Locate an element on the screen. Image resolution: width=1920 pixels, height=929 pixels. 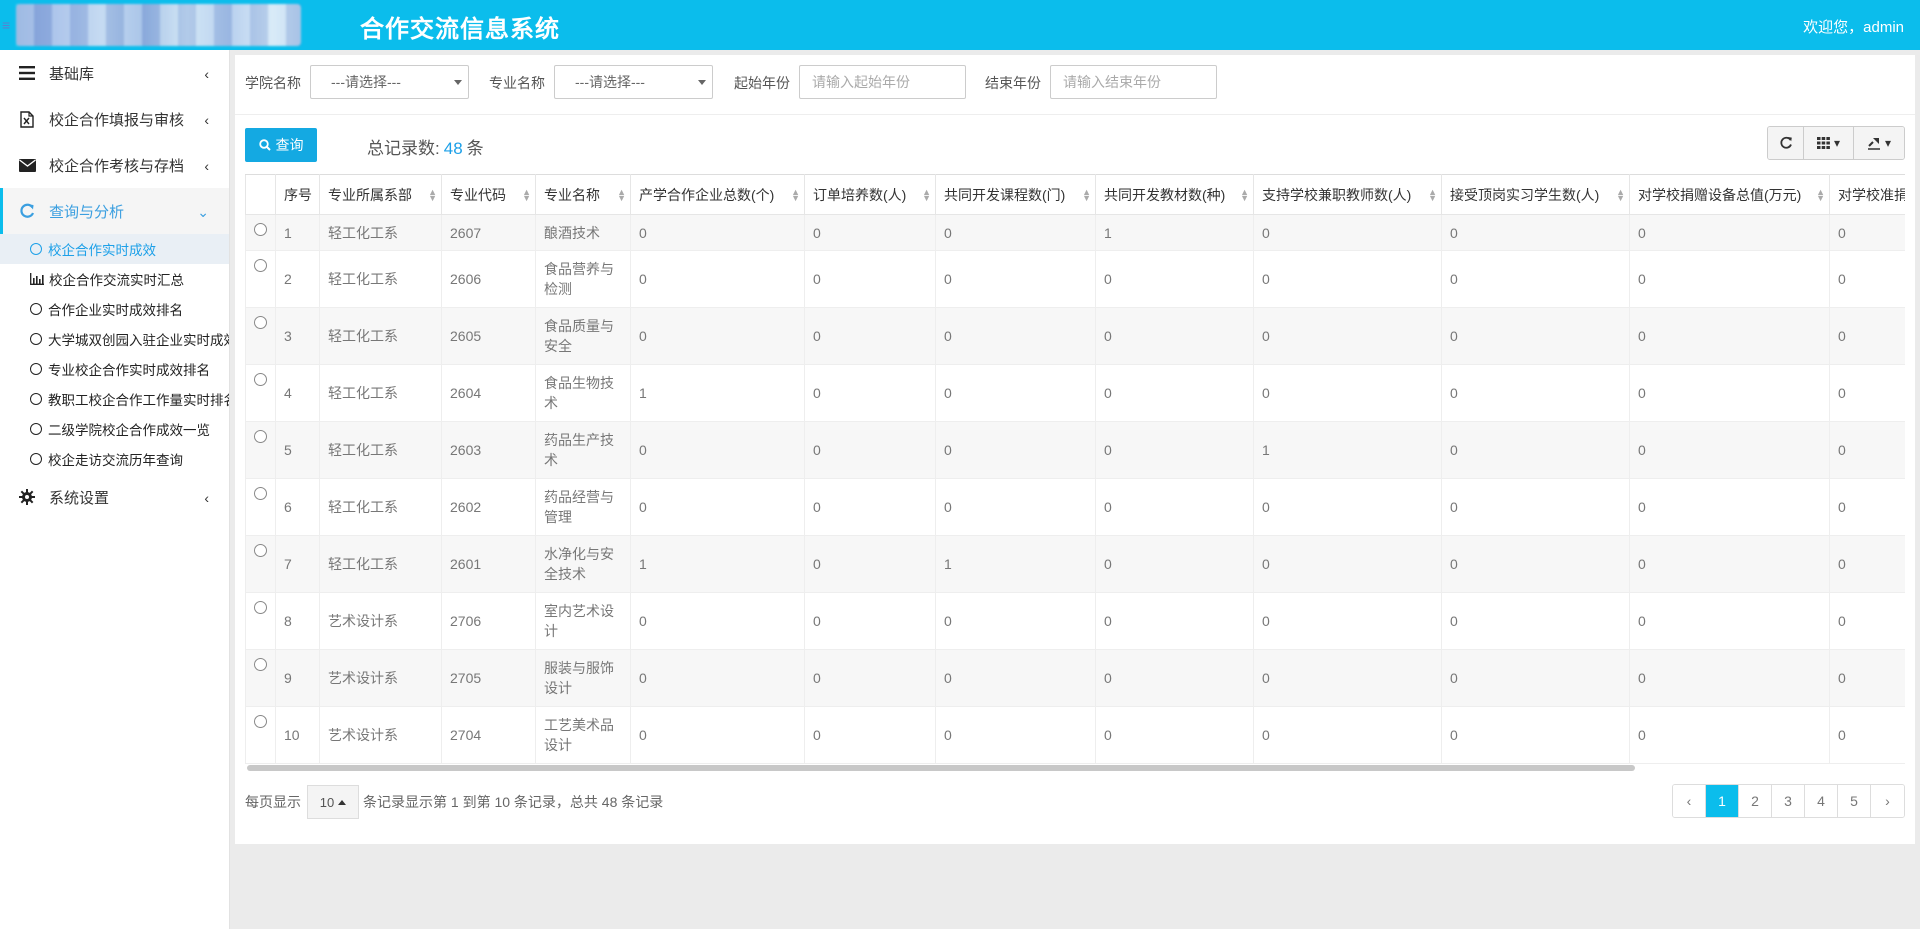
table-row: 9 艺术设计系 2705 服装与服饰设计 0 0 0 0 0 0 0 0 is located at coordinates (1075, 678).